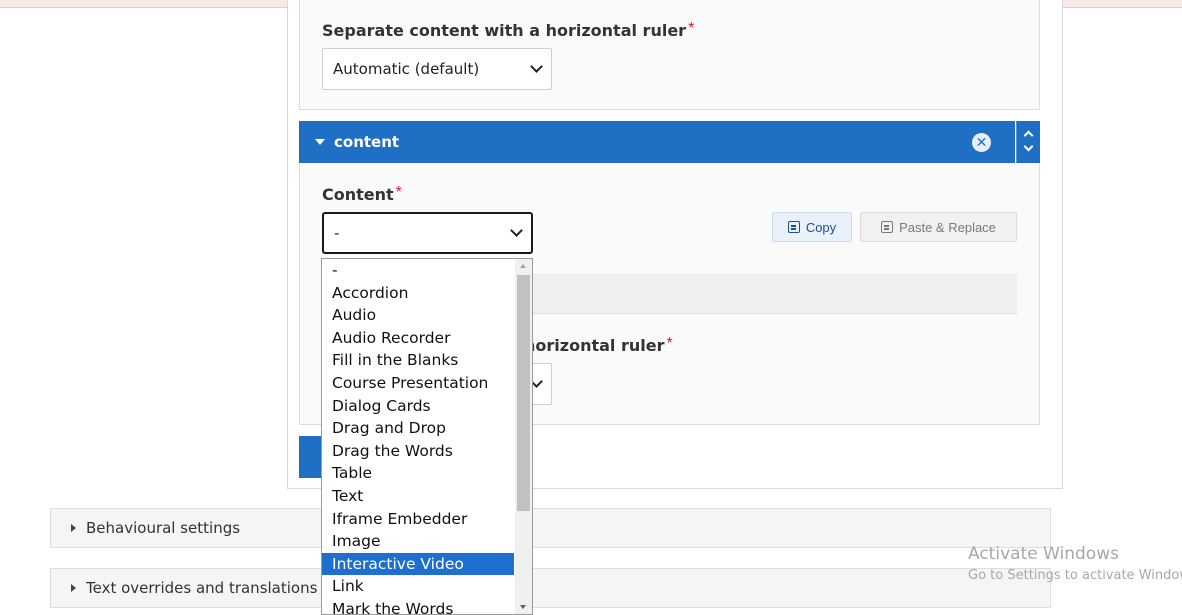 The height and width of the screenshot is (615, 1182). I want to click on content-group-header: content, so click(657, 142).